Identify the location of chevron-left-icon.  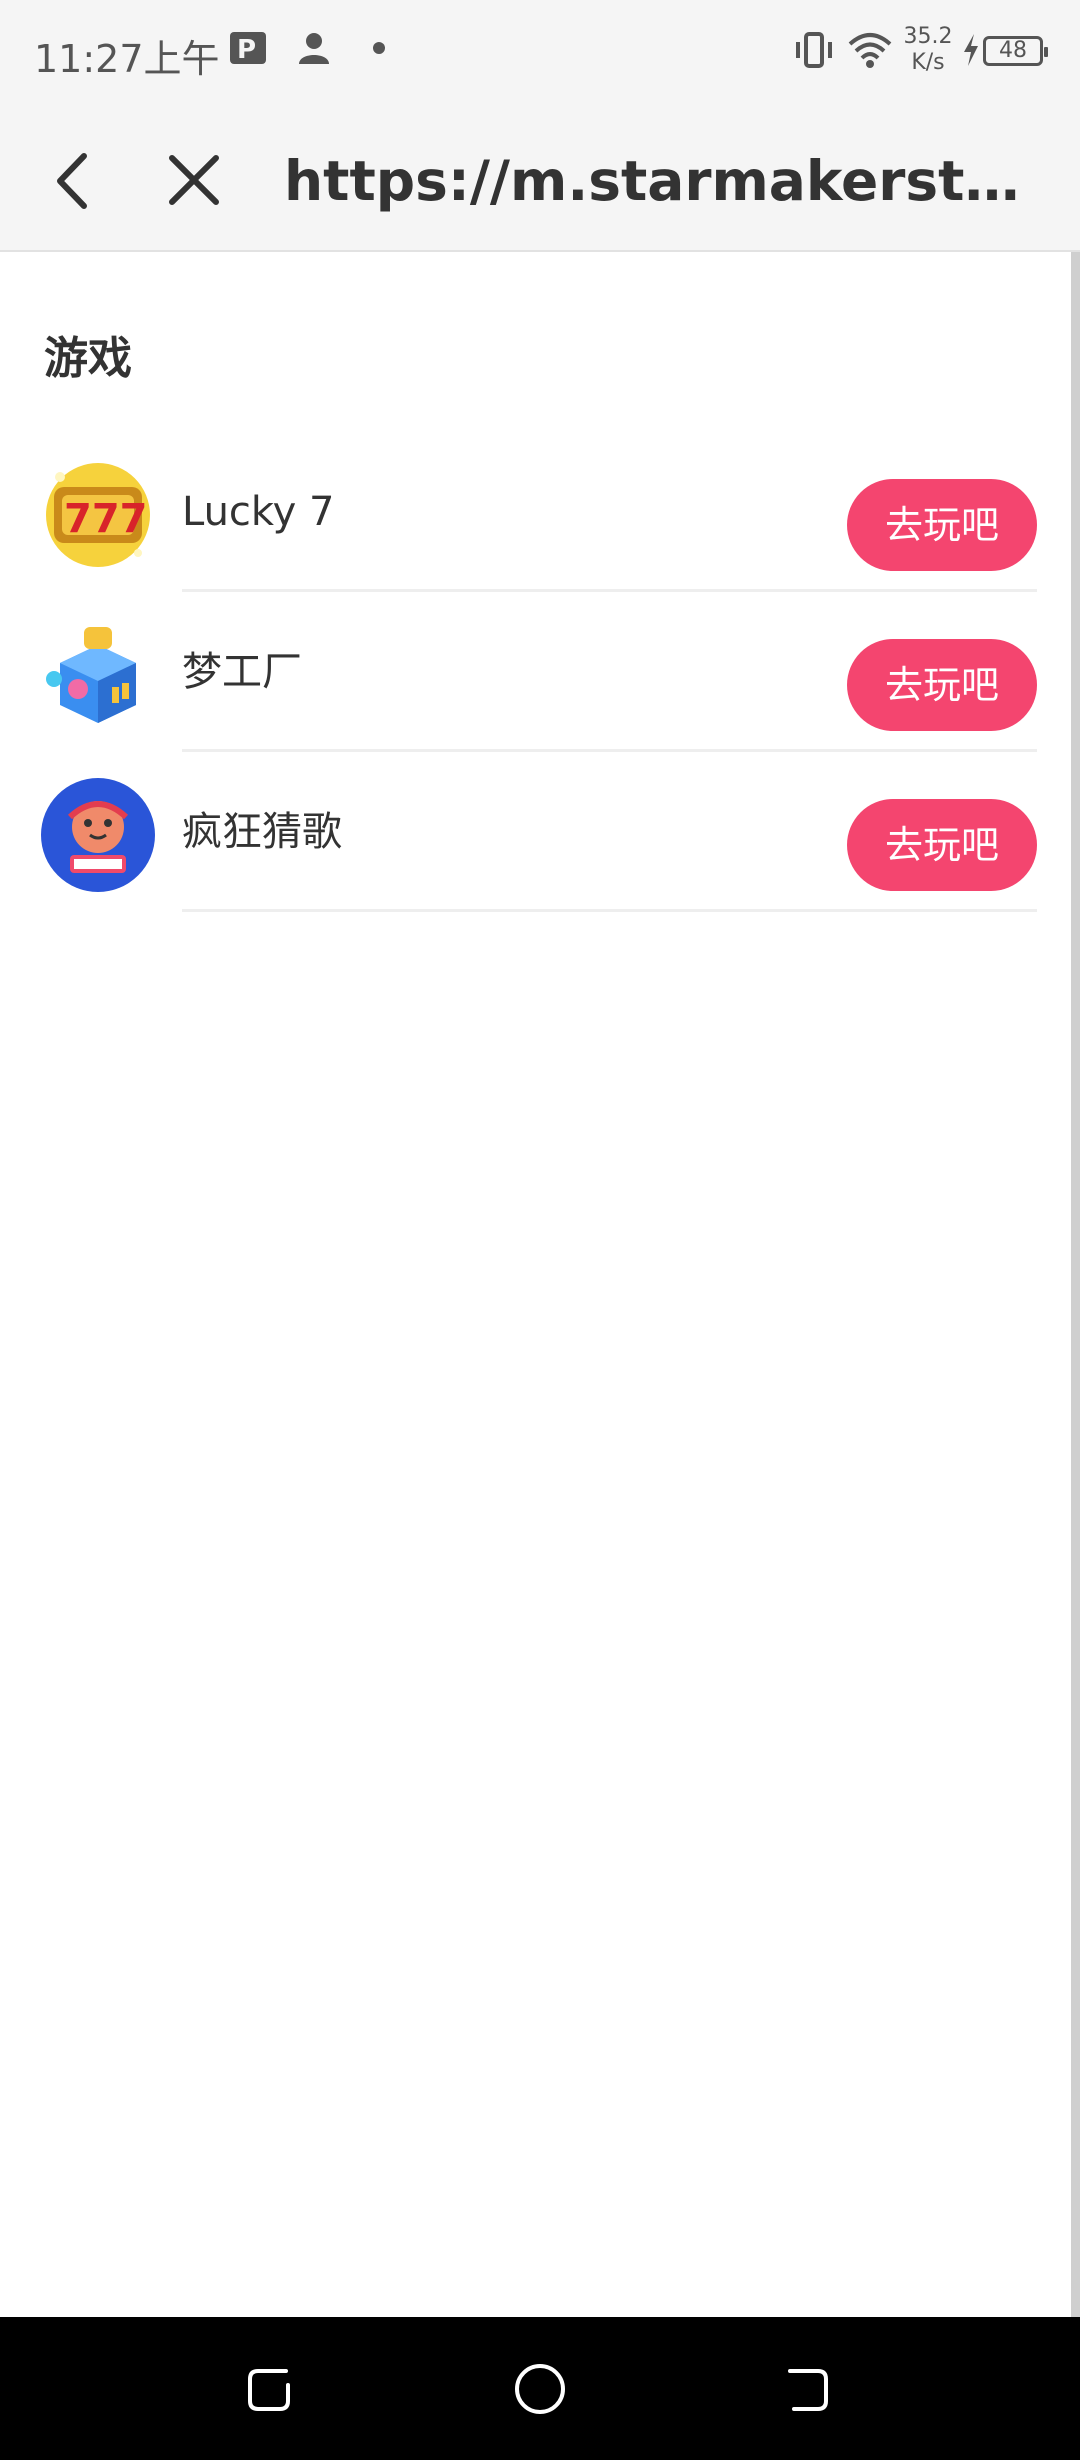
(72, 181).